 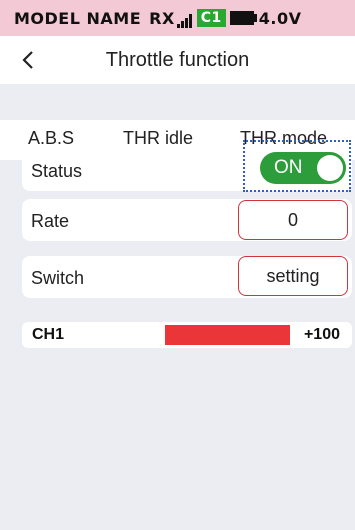 What do you see at coordinates (48, 334) in the screenshot?
I see `channel-label: CH1` at bounding box center [48, 334].